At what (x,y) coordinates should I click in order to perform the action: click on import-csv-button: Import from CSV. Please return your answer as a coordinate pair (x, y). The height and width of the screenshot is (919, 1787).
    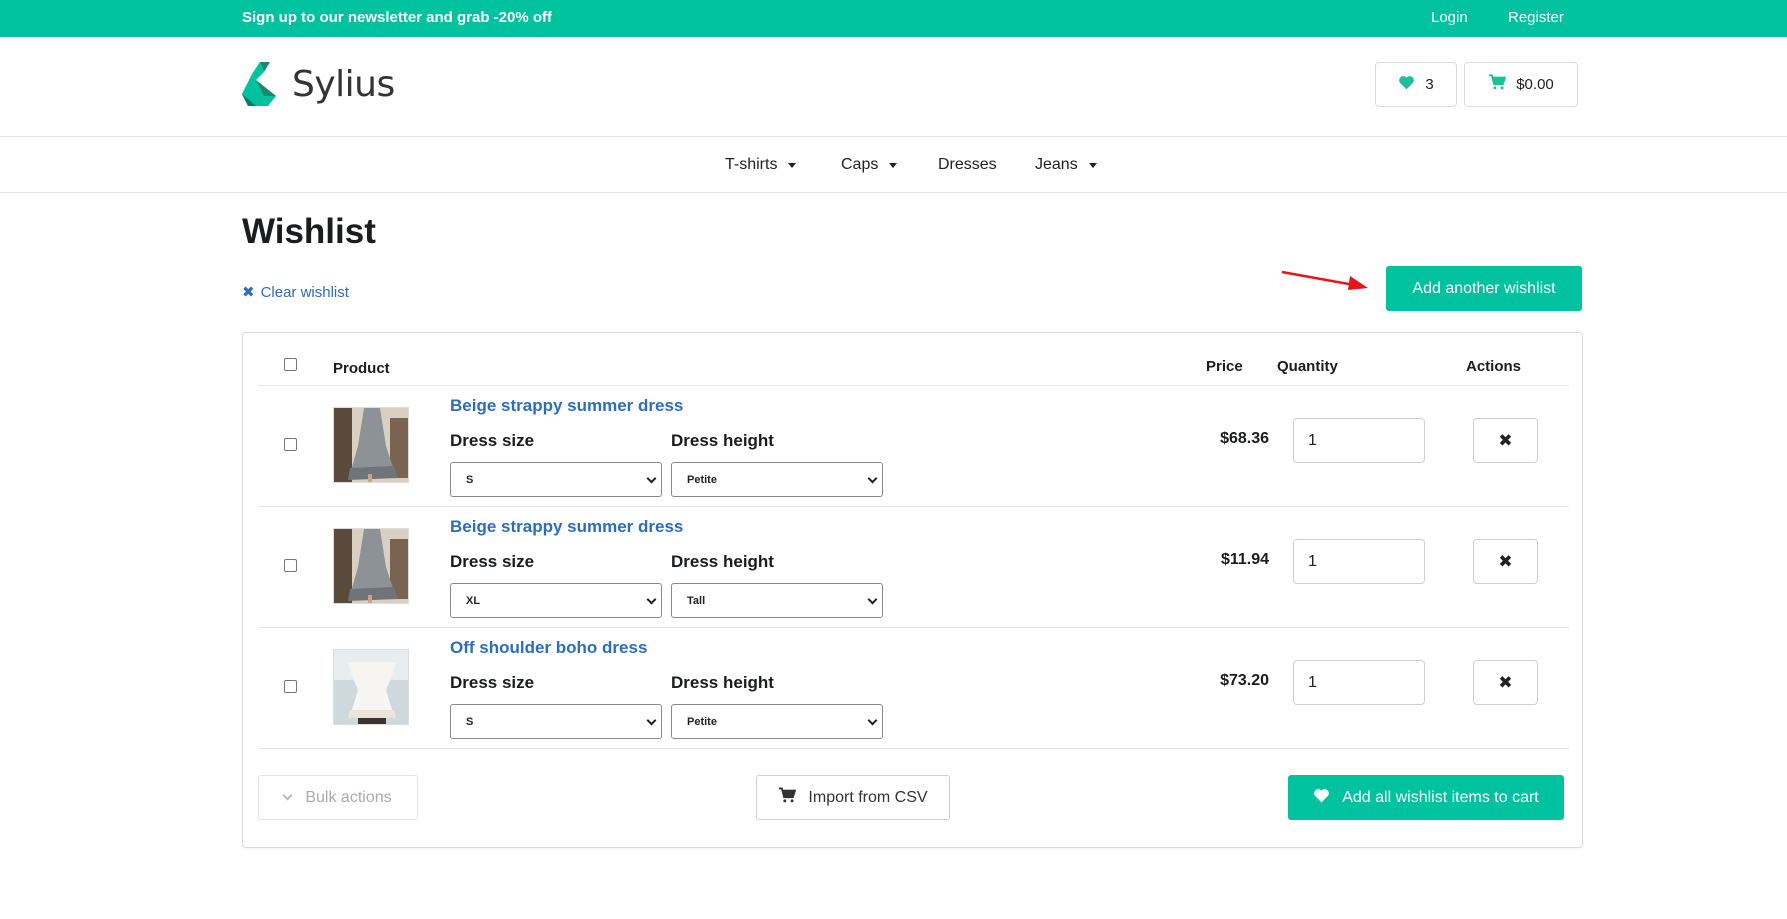
    Looking at the image, I should click on (853, 797).